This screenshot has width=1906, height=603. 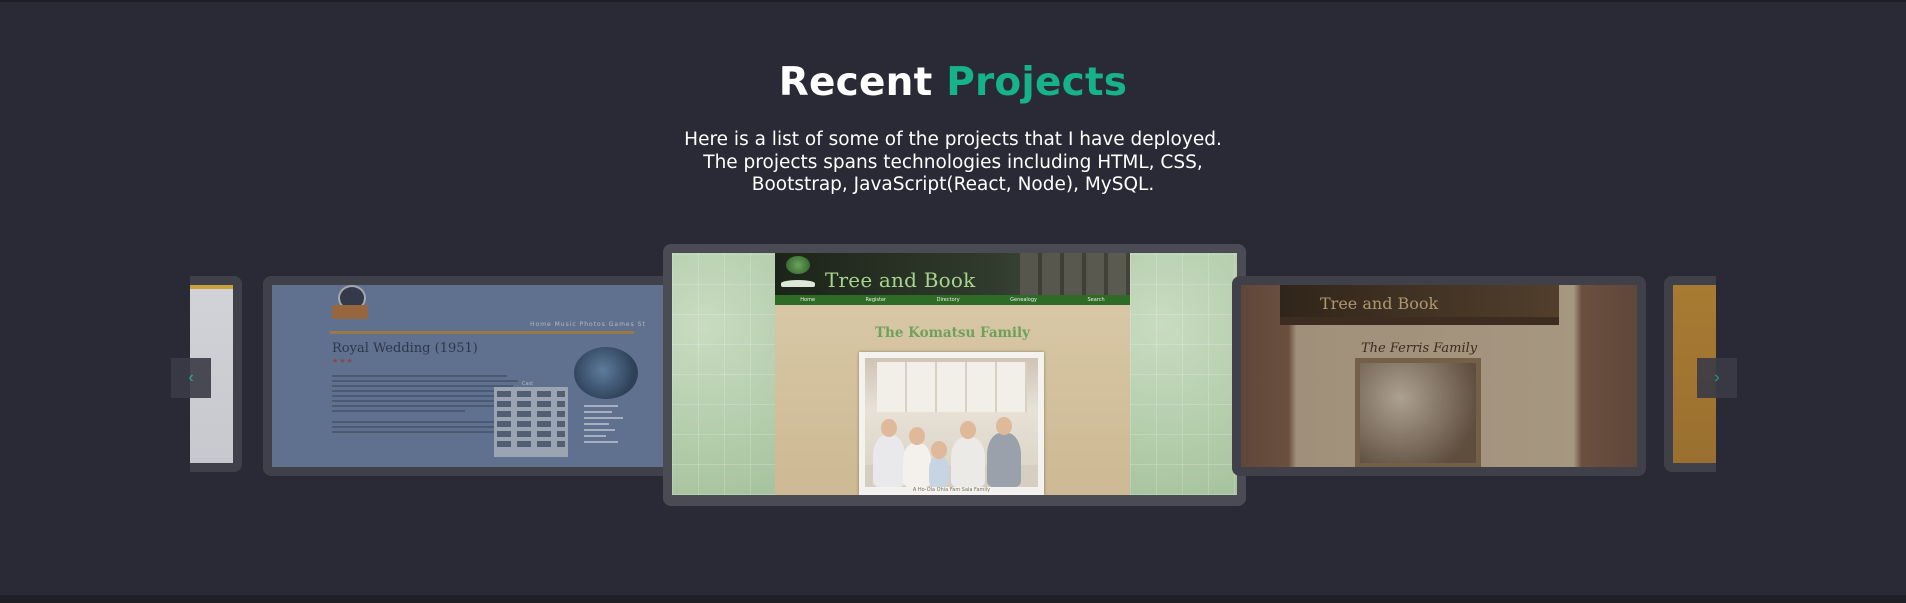 What do you see at coordinates (900, 280) in the screenshot?
I see `site-brand: Tree and Book` at bounding box center [900, 280].